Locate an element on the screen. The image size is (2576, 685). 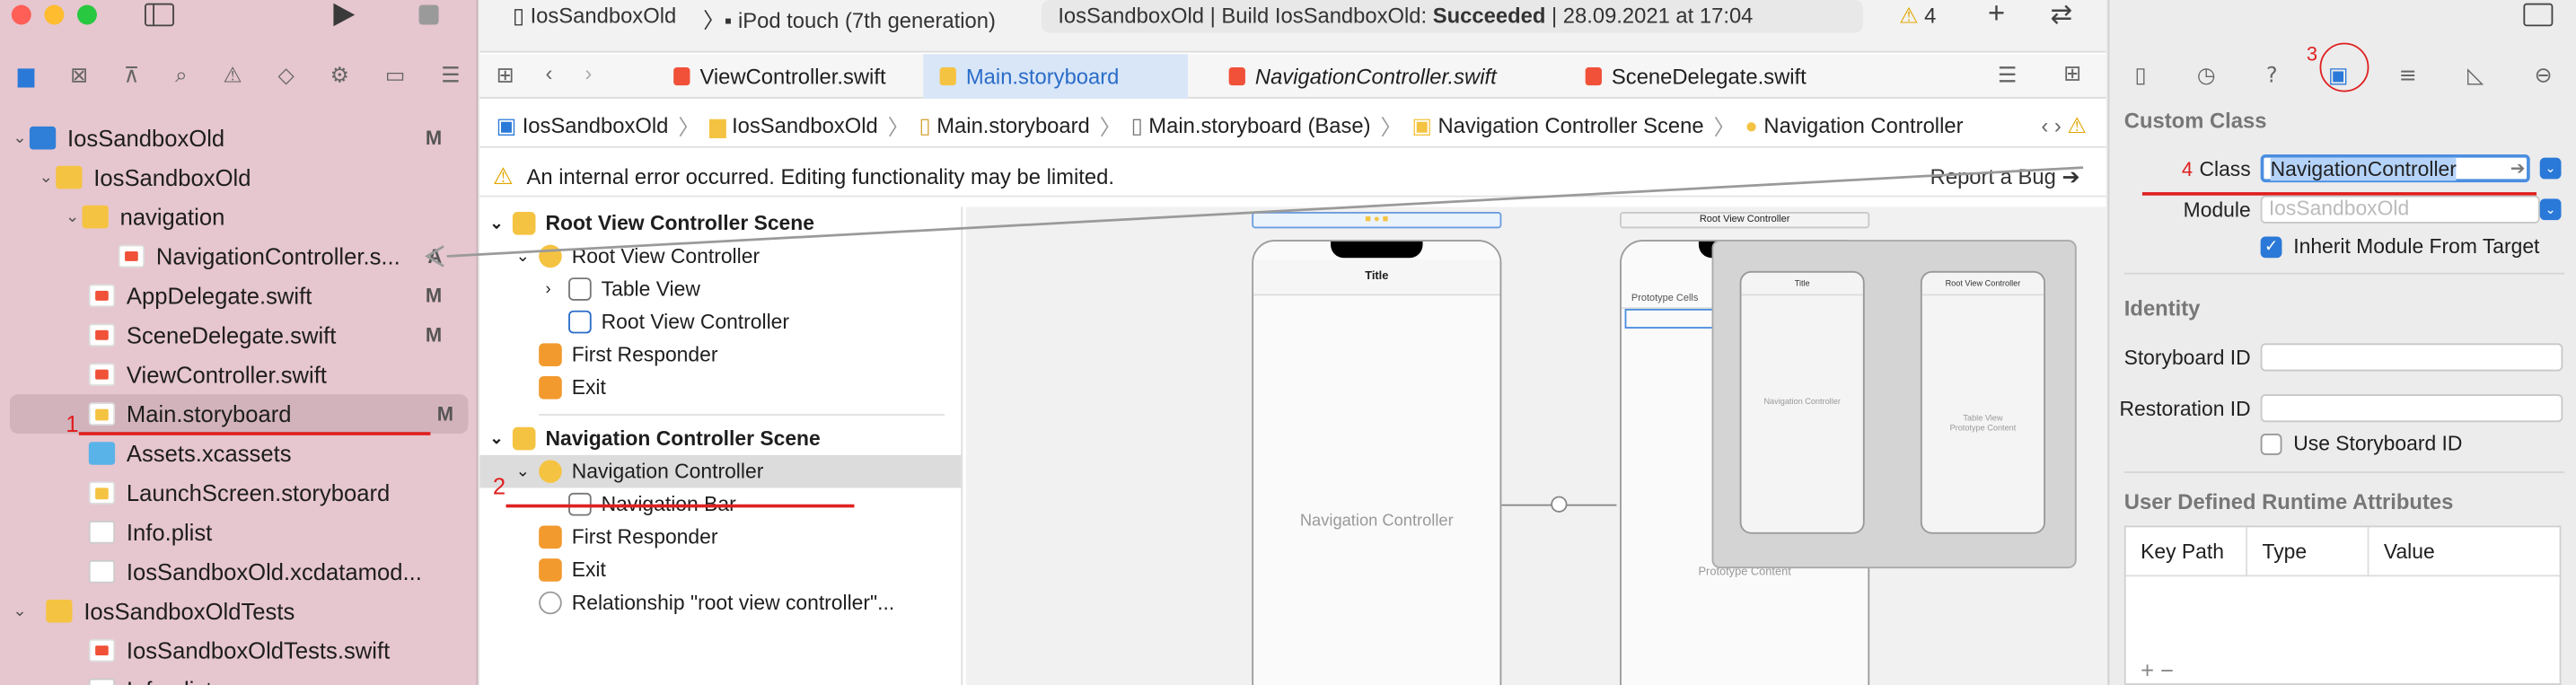
segue-icon is located at coordinates (1560, 504).